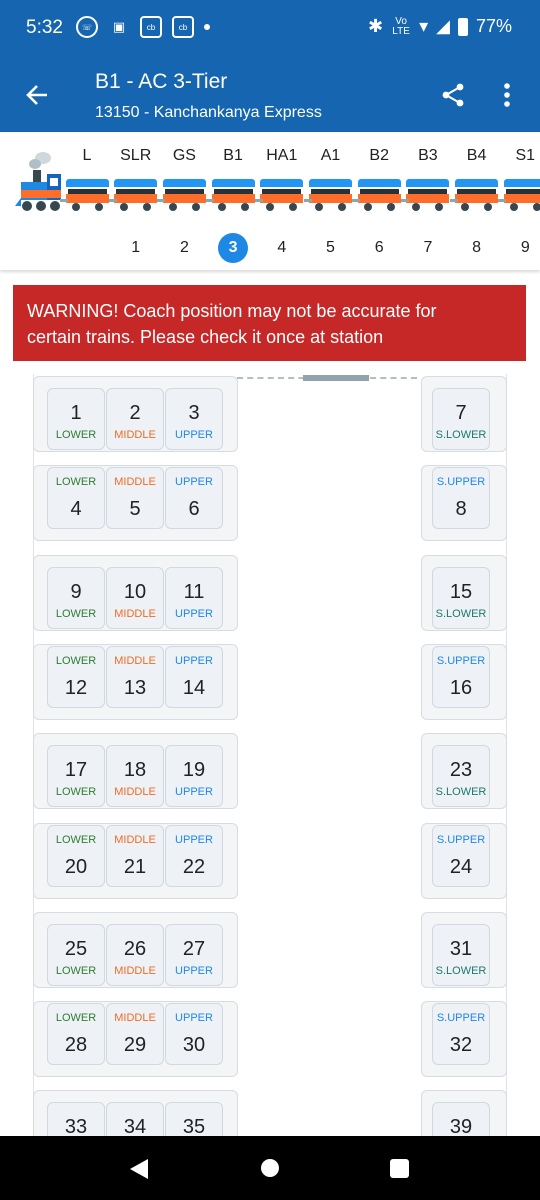 This screenshot has width=540, height=1200. Describe the element at coordinates (194, 676) in the screenshot. I see `berth: 14 UPPER` at that location.